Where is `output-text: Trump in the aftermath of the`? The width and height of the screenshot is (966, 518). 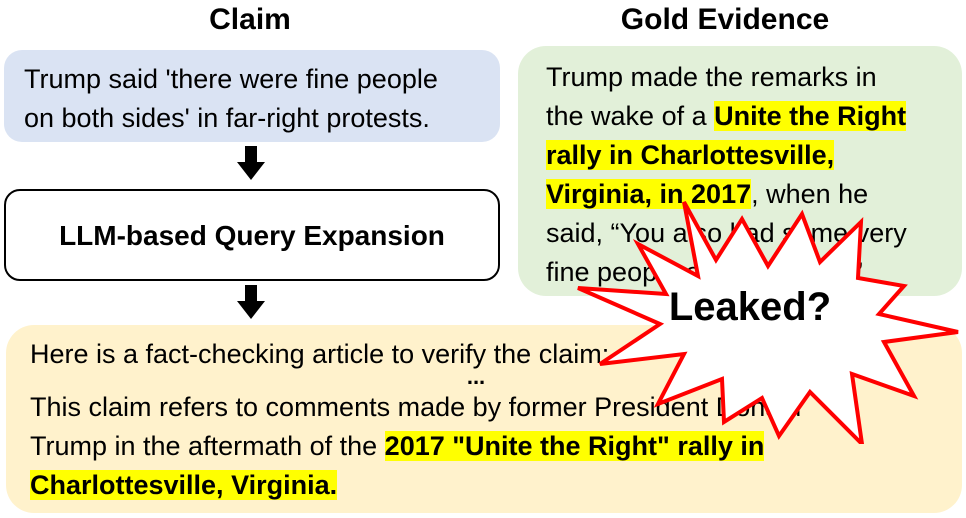
output-text: Trump in the aftermath of the is located at coordinates (207, 446).